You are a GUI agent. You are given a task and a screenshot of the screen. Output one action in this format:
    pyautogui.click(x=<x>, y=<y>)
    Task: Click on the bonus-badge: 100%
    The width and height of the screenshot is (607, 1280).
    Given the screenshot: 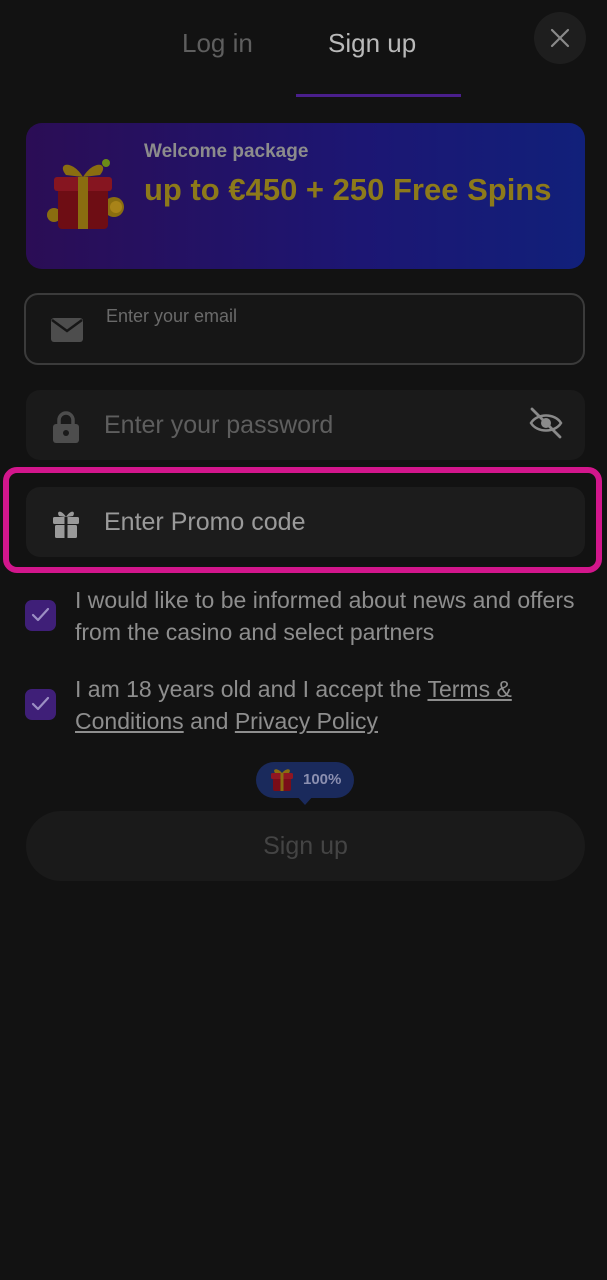 What is the action you would take?
    pyautogui.click(x=305, y=783)
    